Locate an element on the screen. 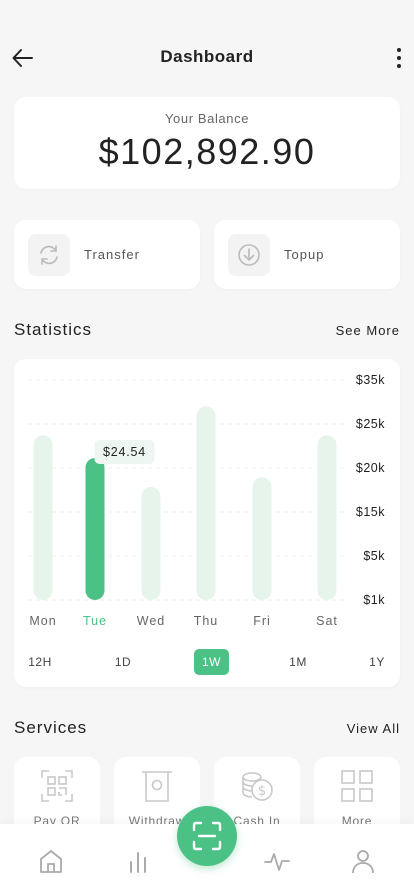  activity-icon is located at coordinates (277, 862).